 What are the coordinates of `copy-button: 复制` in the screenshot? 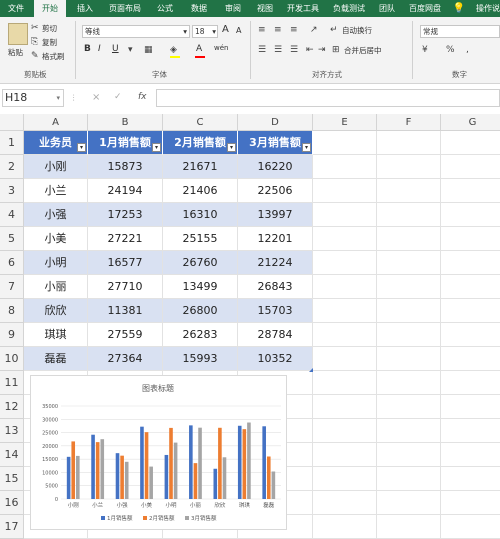 It's located at (49, 42).